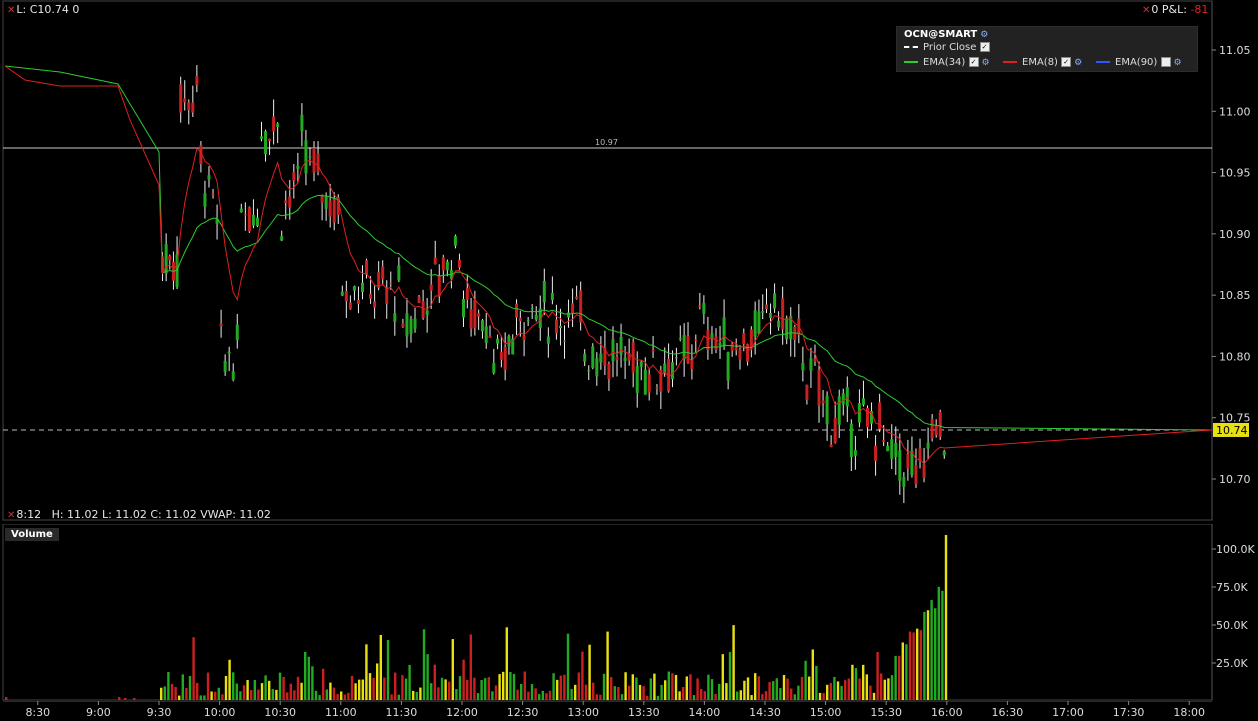 This screenshot has height=721, width=1258. I want to click on header-left-text: L: C10.74 0, so click(48, 9).